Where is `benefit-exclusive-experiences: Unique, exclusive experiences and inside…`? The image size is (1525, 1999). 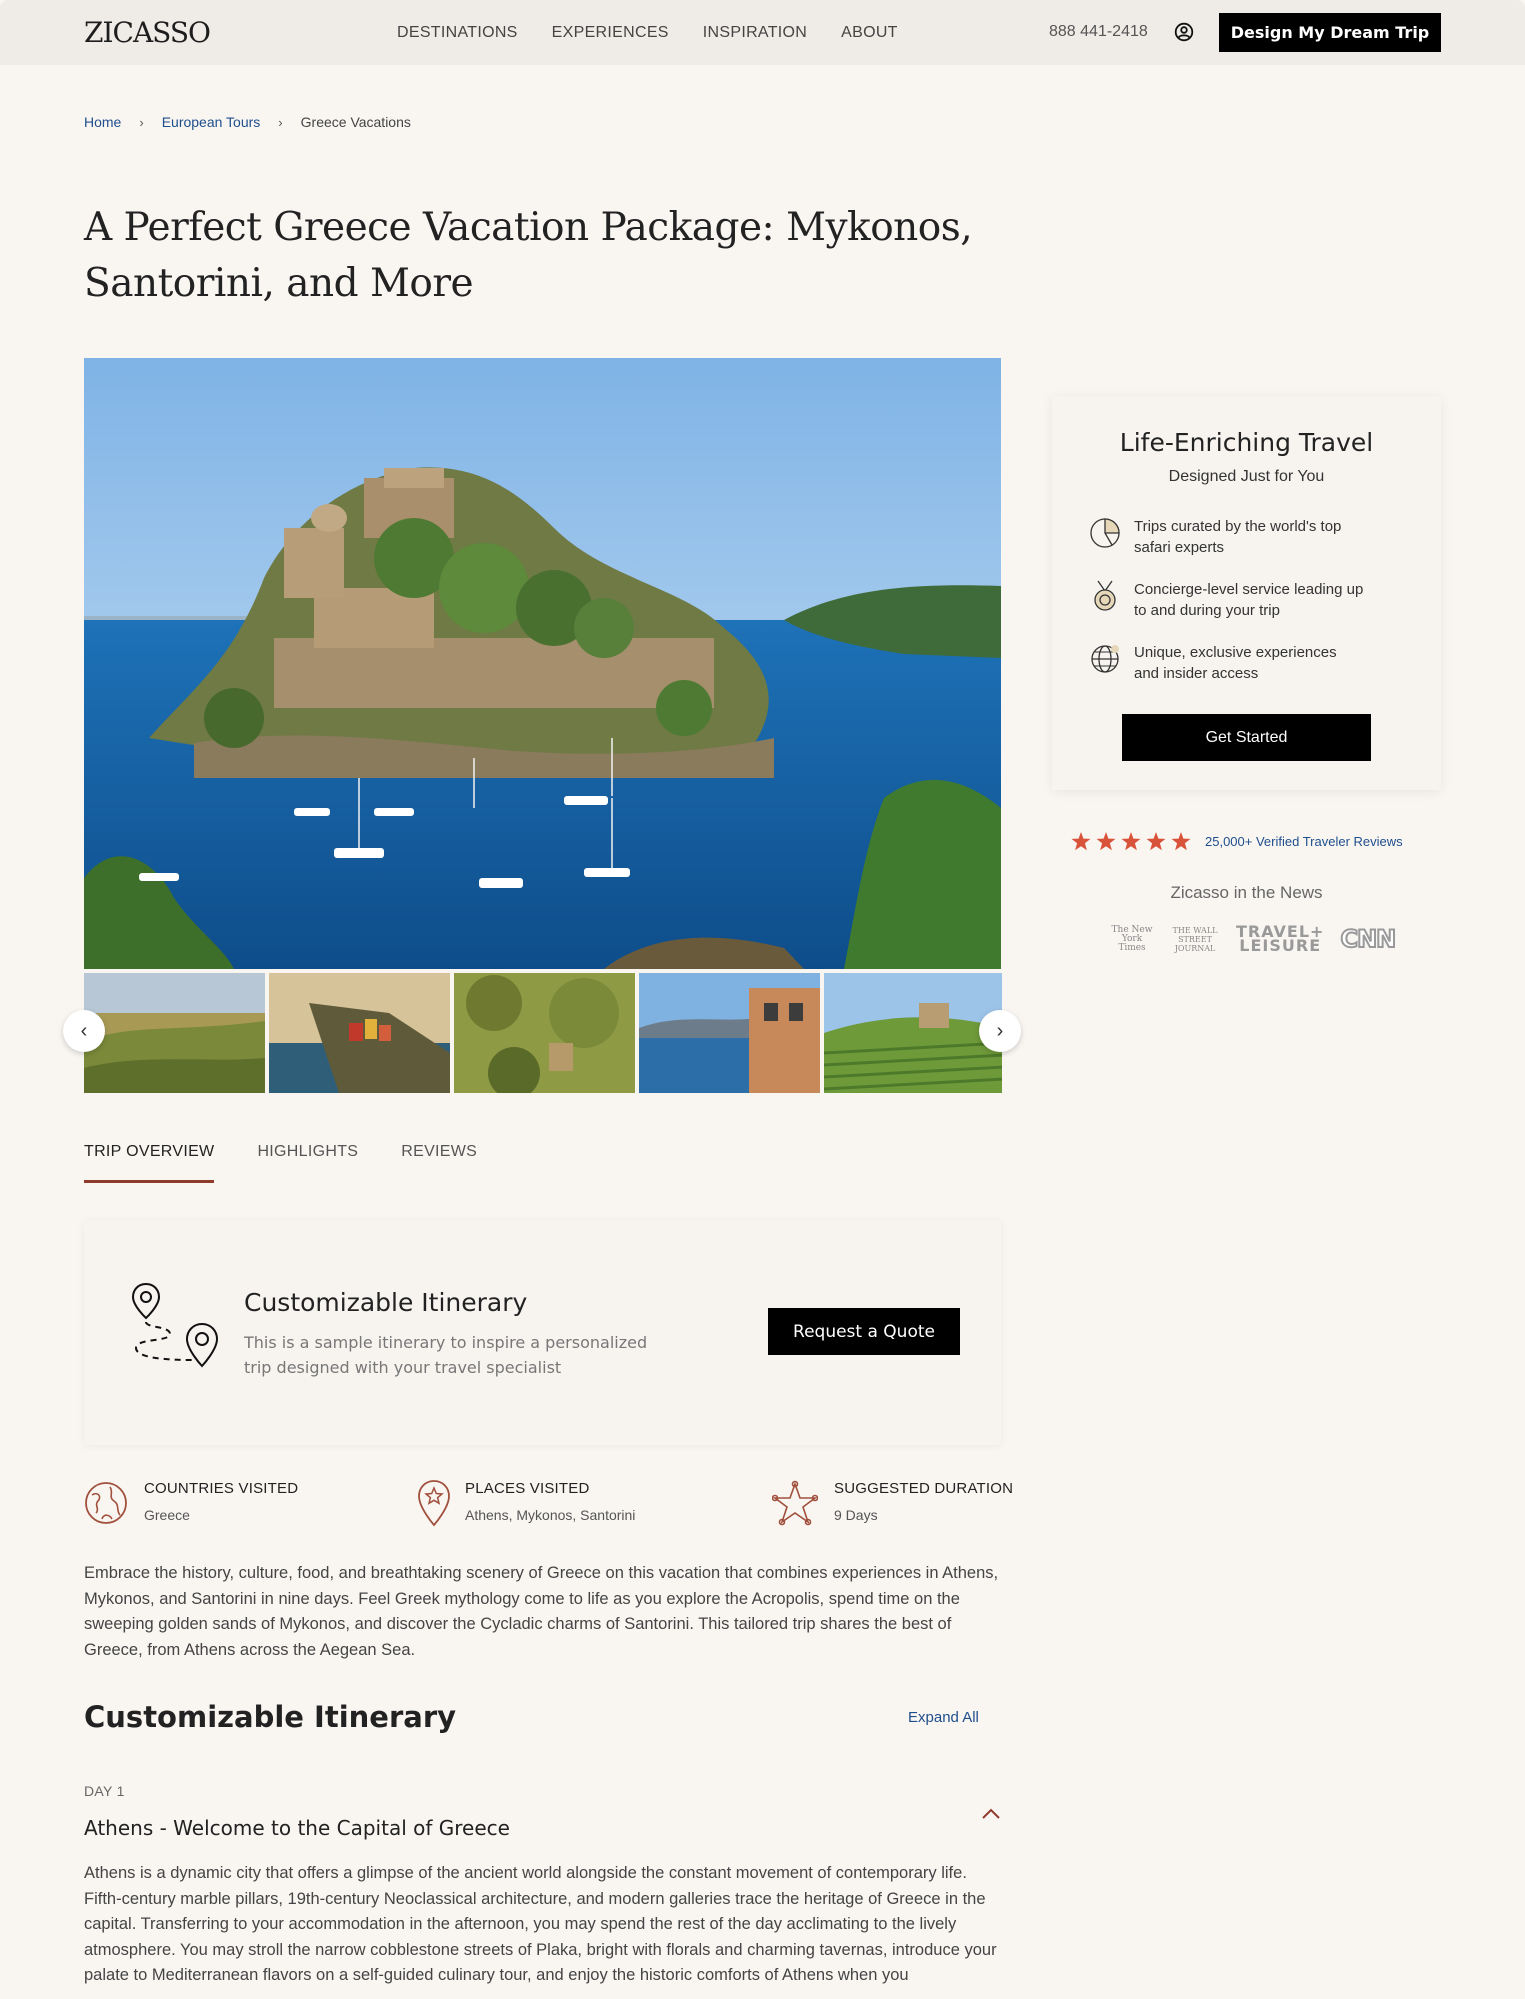 benefit-exclusive-experiences: Unique, exclusive experiences and inside… is located at coordinates (1226, 663).